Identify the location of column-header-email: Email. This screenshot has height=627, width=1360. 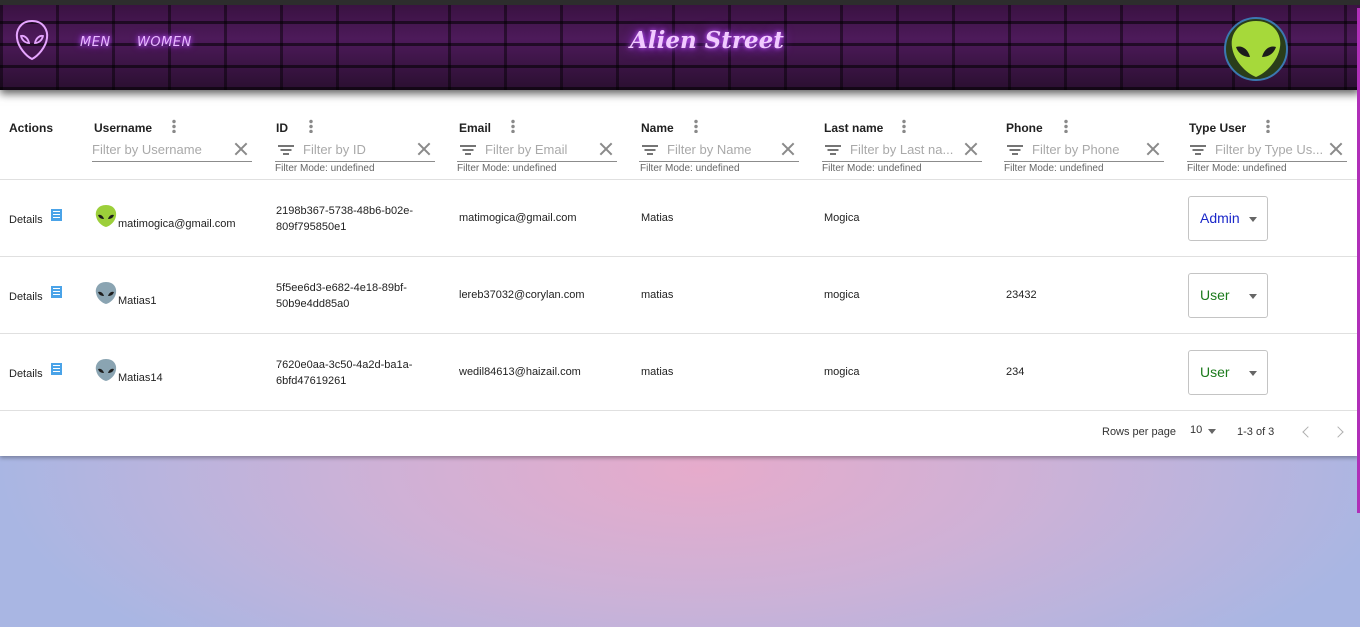
(475, 128).